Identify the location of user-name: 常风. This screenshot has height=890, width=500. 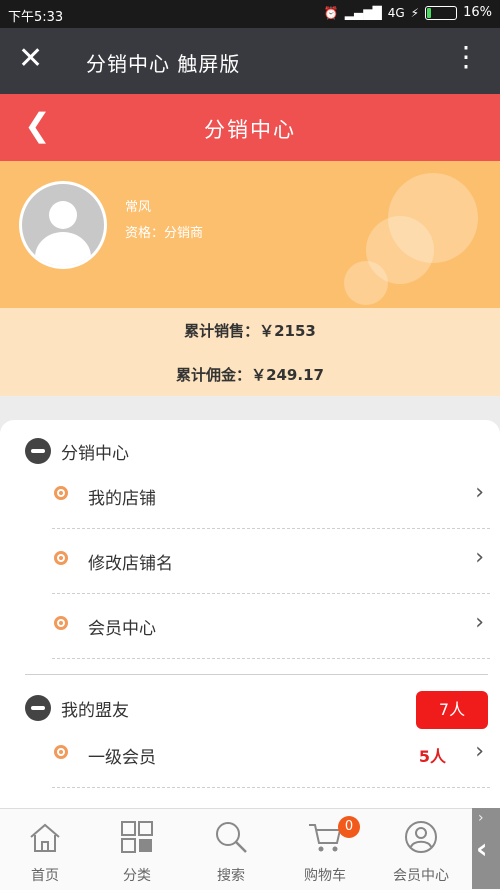
(138, 207).